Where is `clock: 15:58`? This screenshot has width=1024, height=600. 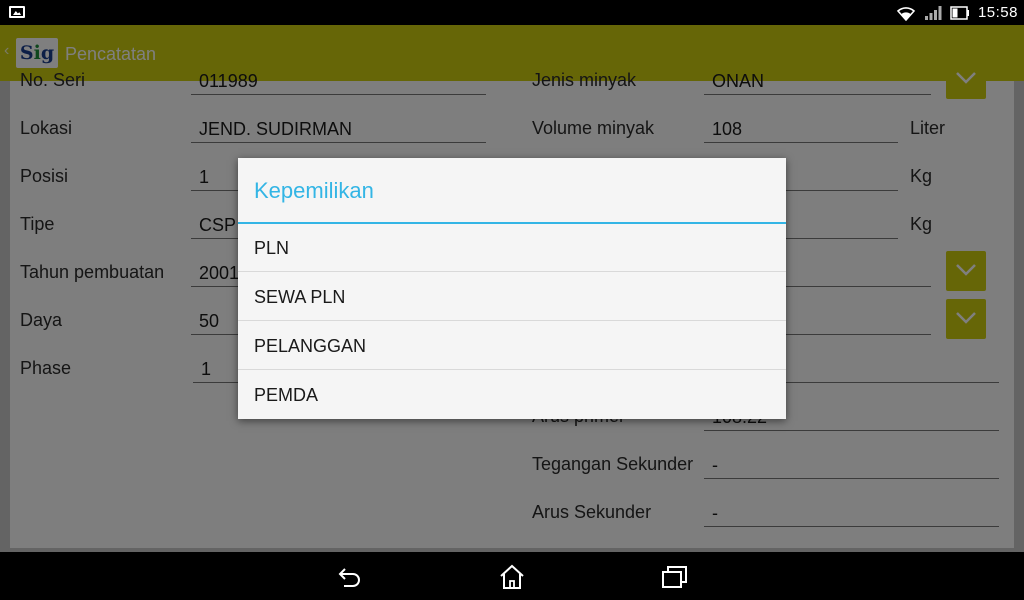 clock: 15:58 is located at coordinates (997, 12).